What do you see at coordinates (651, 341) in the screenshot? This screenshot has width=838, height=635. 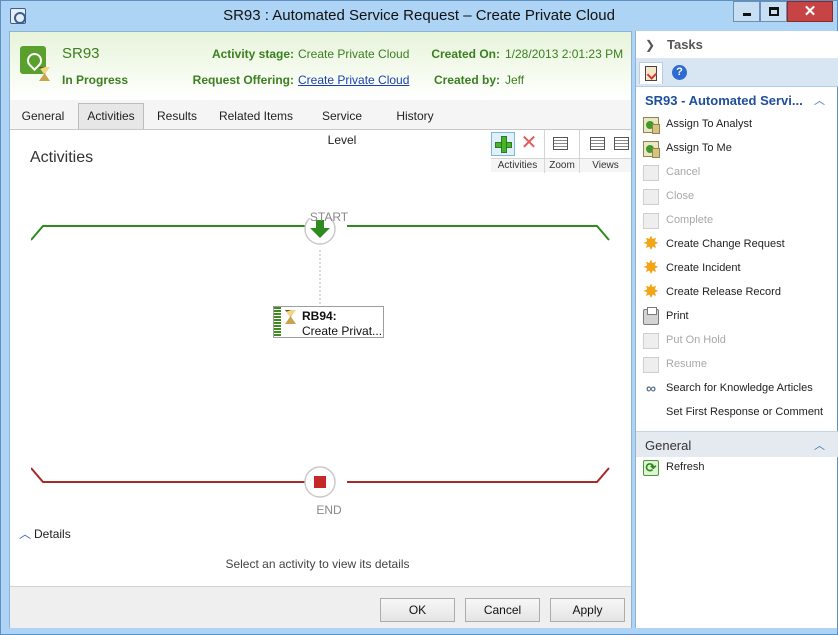 I see `hold-icon` at bounding box center [651, 341].